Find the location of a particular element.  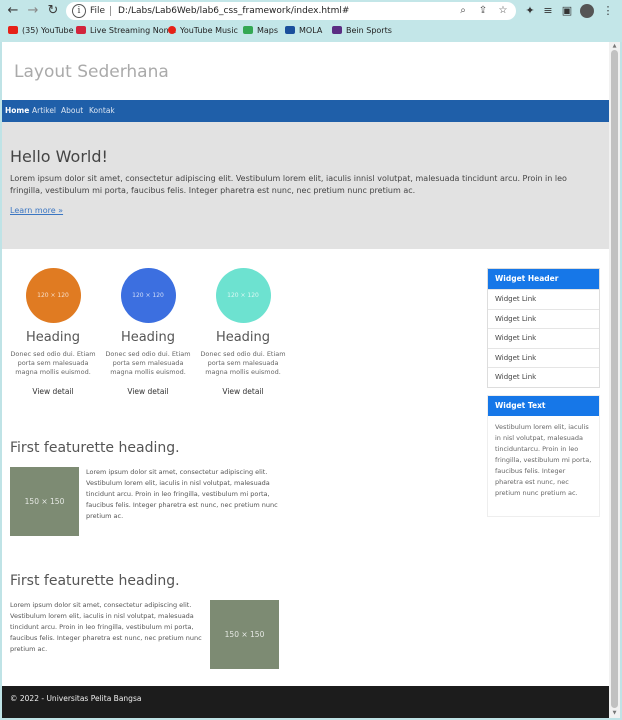

bookmark-label: (35) YouTube is located at coordinates (48, 30).